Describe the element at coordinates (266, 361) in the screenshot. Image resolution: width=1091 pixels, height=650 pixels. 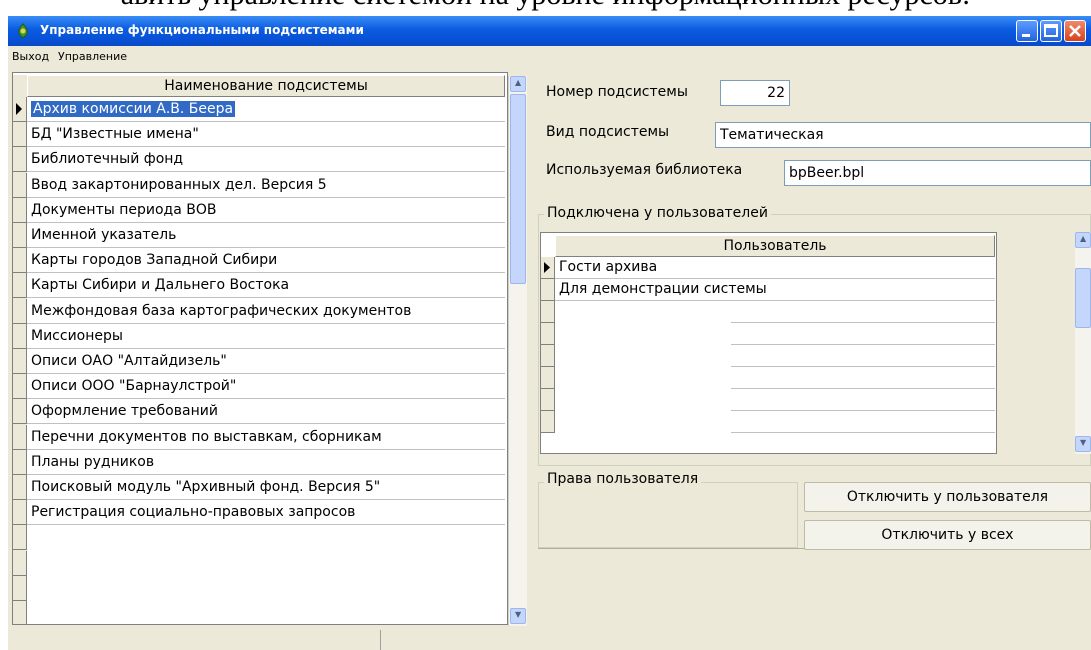
I see `subsystem-row: Описи ОАО "Алтайдизель"` at that location.